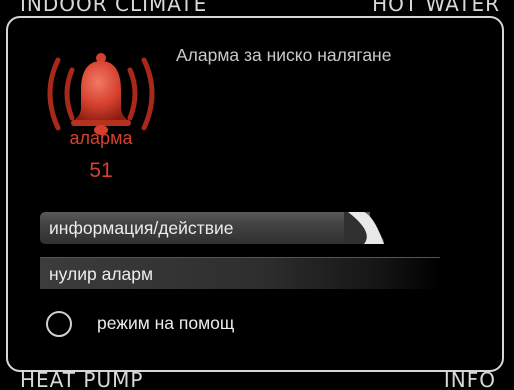 The height and width of the screenshot is (390, 514). I want to click on menu-item-label: нулир аларм, so click(101, 274).